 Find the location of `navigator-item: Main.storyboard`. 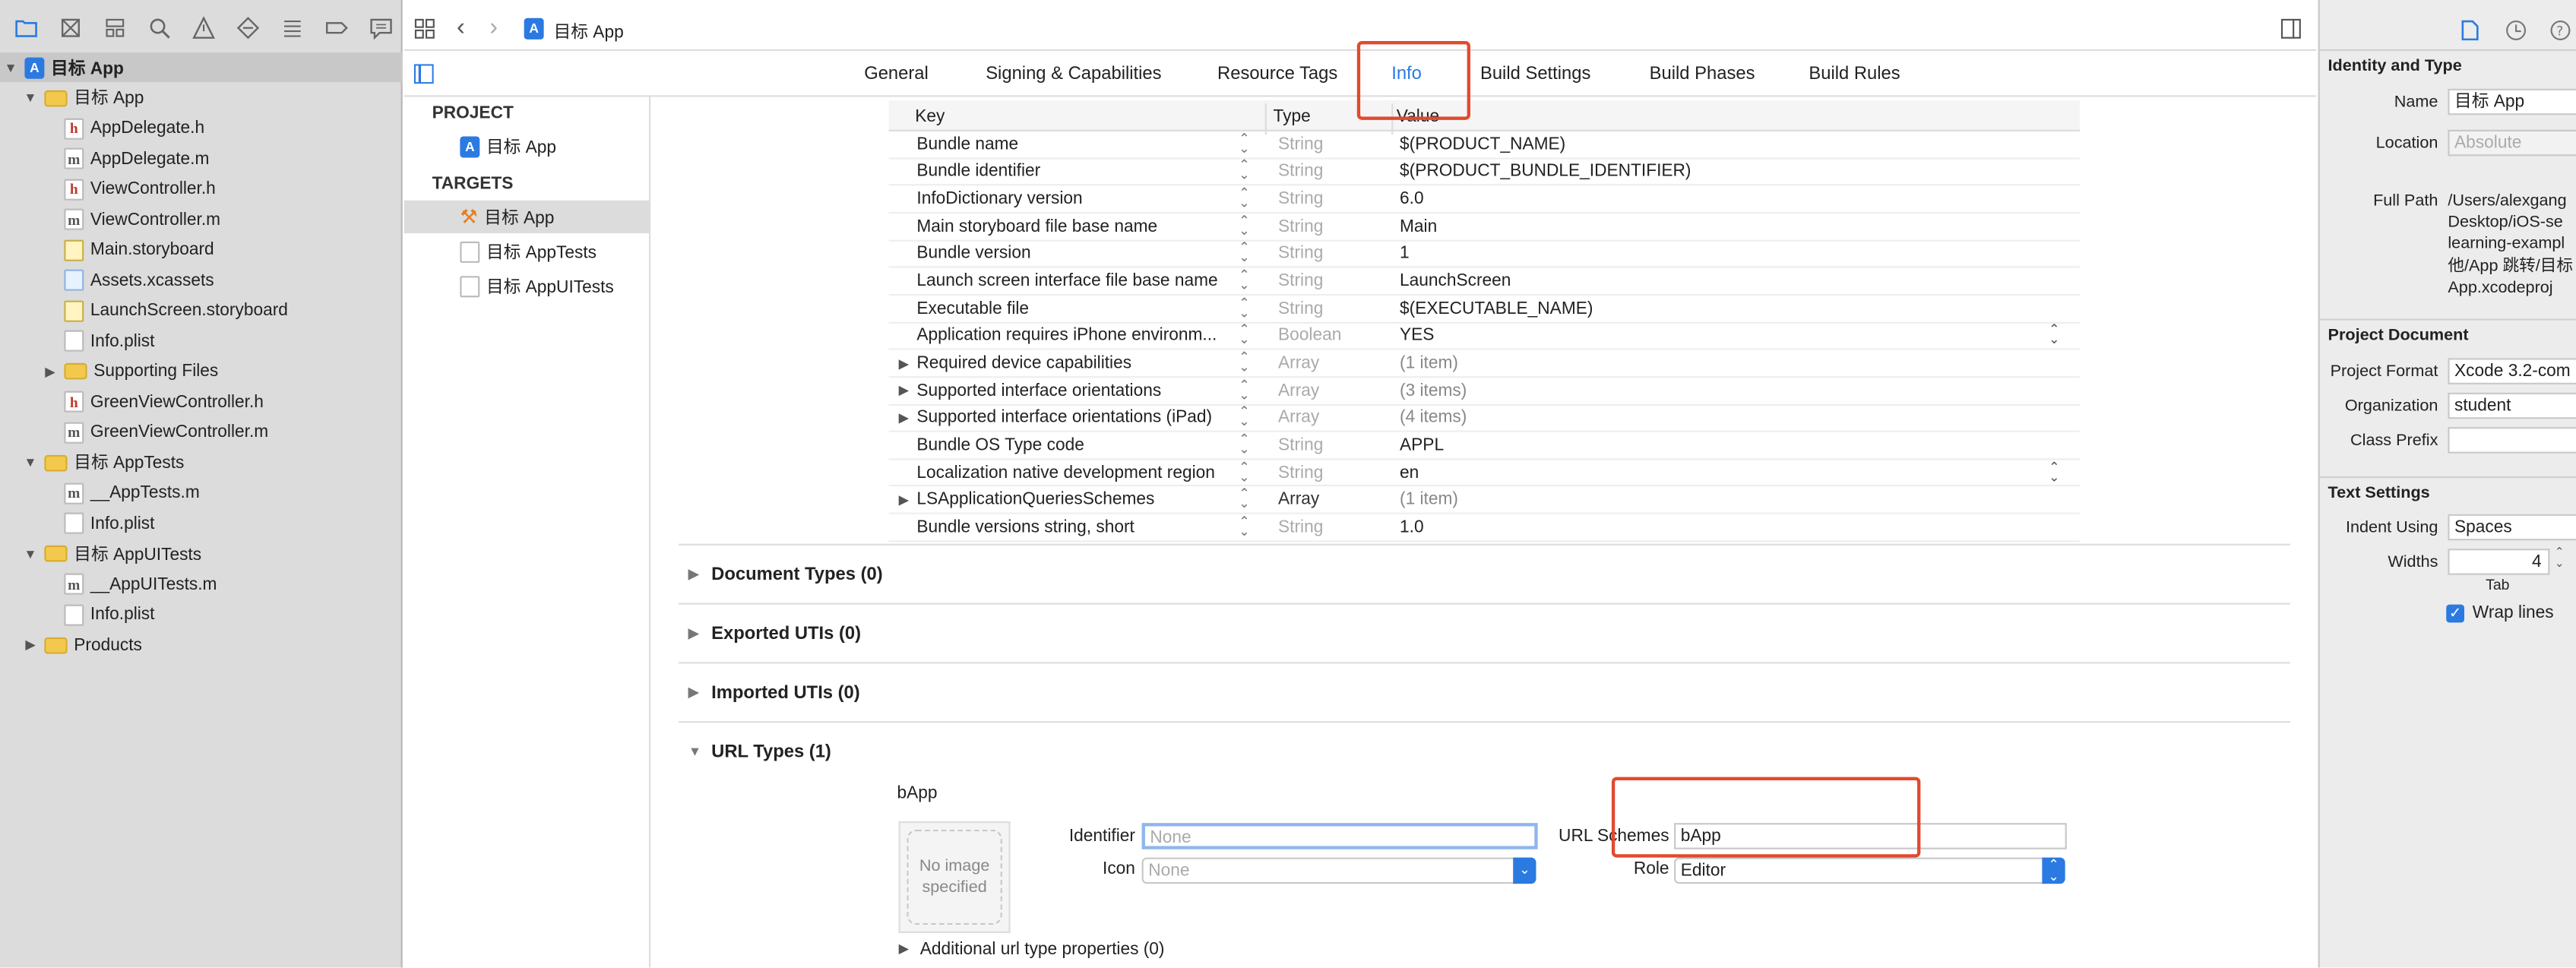

navigator-item: Main.storyboard is located at coordinates (201, 249).